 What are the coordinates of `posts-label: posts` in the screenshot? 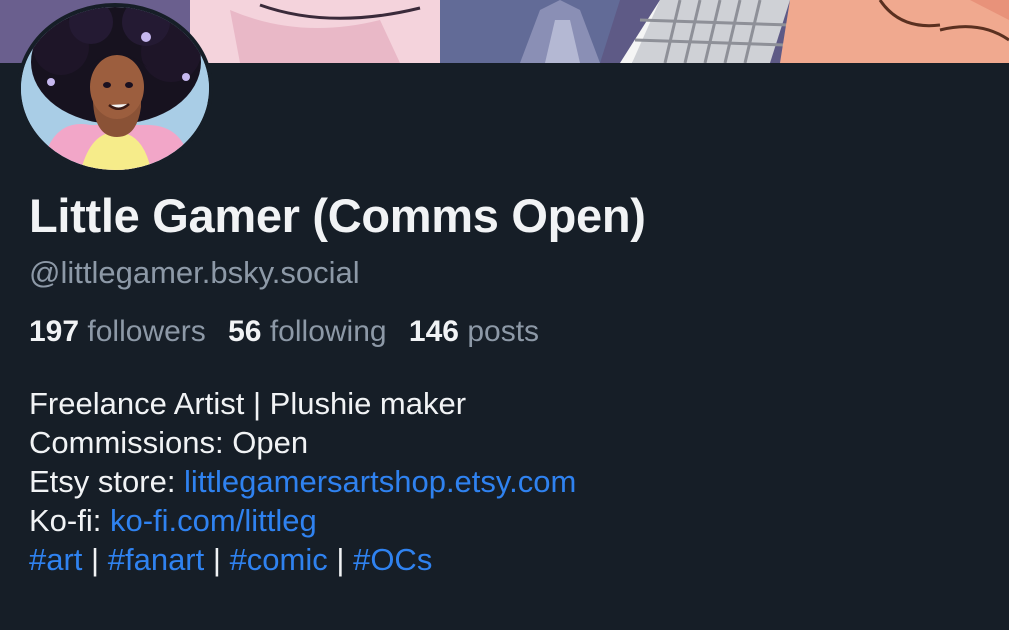 It's located at (503, 331).